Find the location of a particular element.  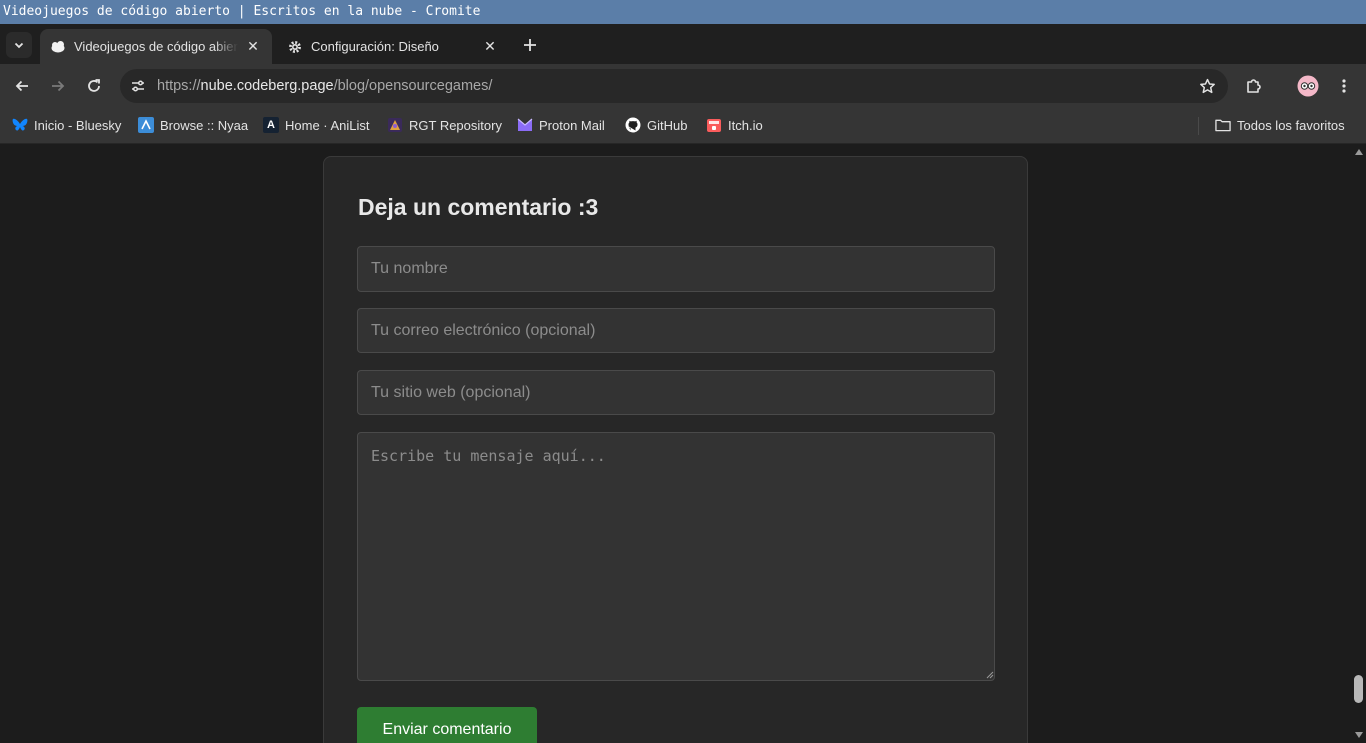

bookmark-rgt: RGT Repository is located at coordinates (444, 125).